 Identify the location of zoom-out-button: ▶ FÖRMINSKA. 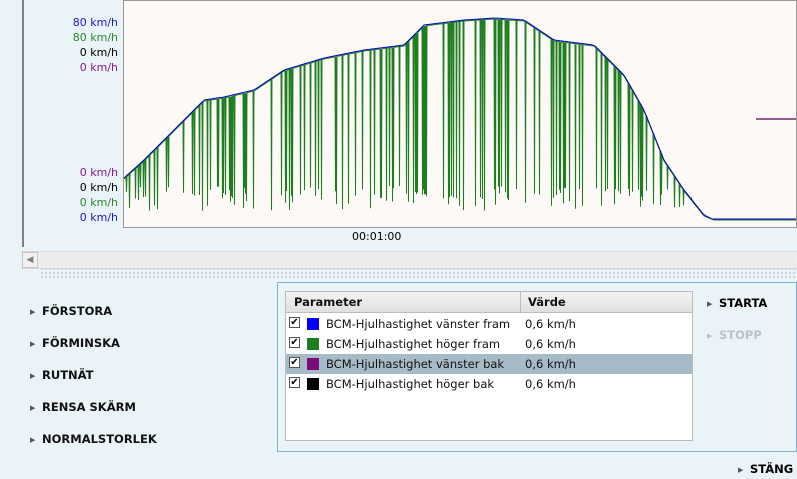
(75, 343).